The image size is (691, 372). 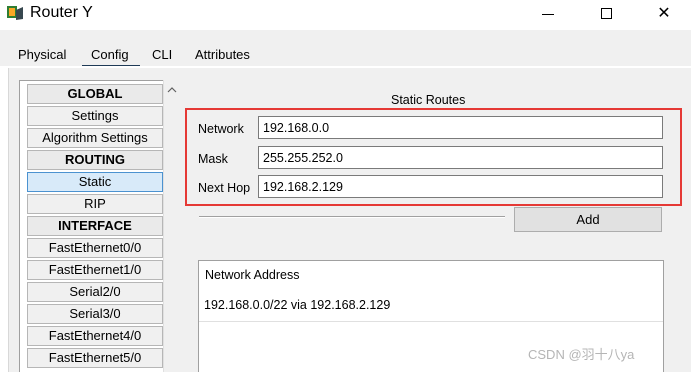 What do you see at coordinates (345, 15) in the screenshot?
I see `title-bar: Router Y ✕` at bounding box center [345, 15].